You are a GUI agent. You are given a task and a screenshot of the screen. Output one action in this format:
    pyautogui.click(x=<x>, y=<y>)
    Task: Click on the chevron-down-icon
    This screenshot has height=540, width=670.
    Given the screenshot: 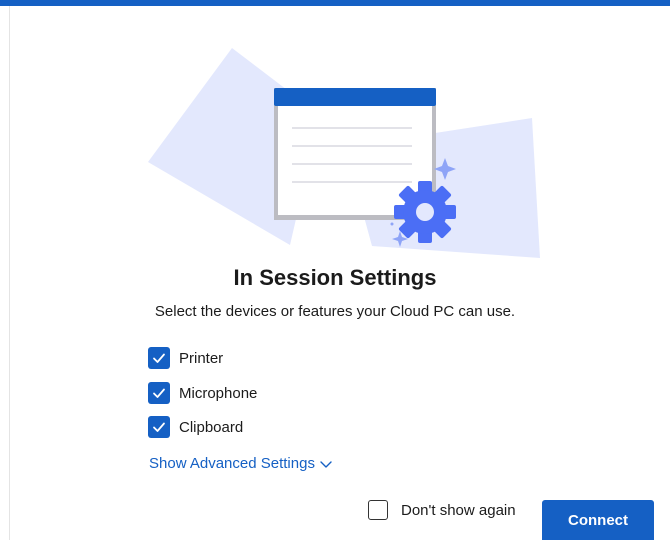 What is the action you would take?
    pyautogui.click(x=326, y=464)
    